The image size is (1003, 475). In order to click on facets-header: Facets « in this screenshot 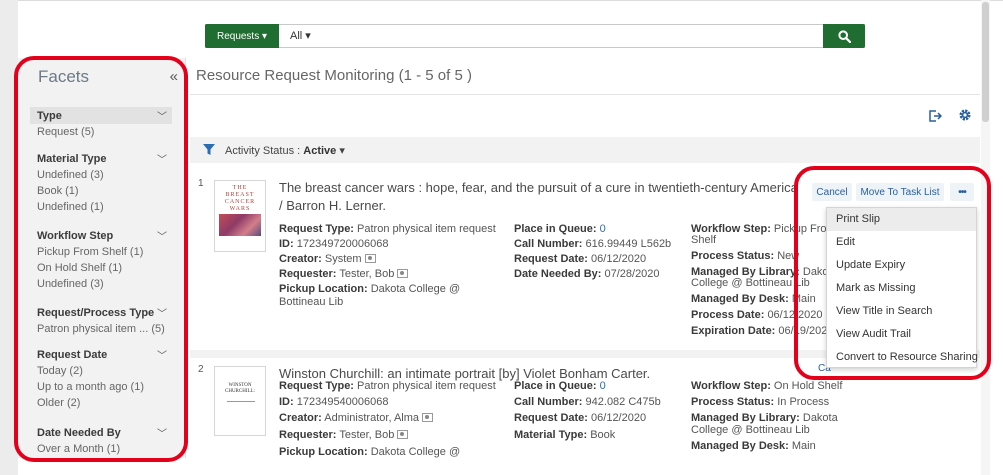, I will do `click(108, 79)`.